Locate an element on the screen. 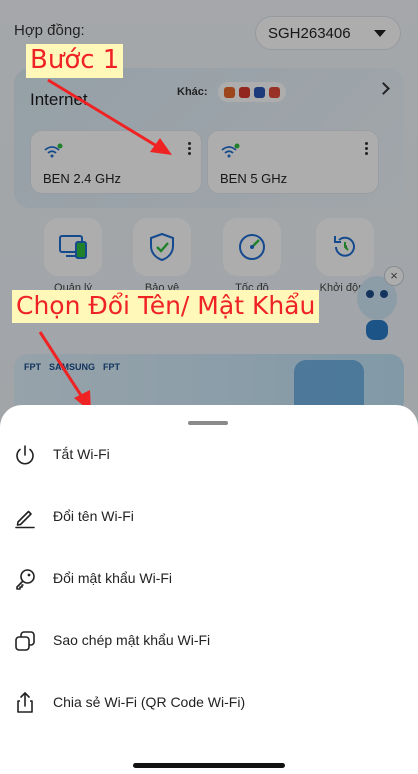  menu-item-share-wifi: Chia sẻ Wi-Fi (QR Code Wi-Fi) is located at coordinates (209, 703).